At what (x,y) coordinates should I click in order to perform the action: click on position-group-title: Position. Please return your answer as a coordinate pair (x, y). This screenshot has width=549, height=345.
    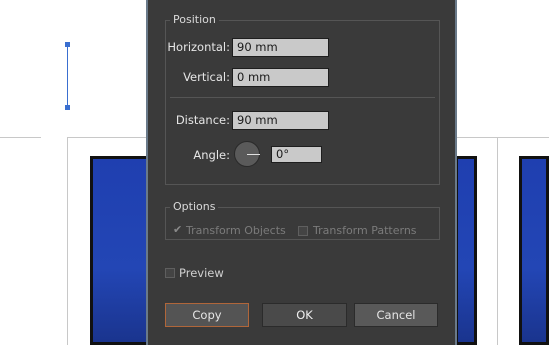
    Looking at the image, I should click on (194, 19).